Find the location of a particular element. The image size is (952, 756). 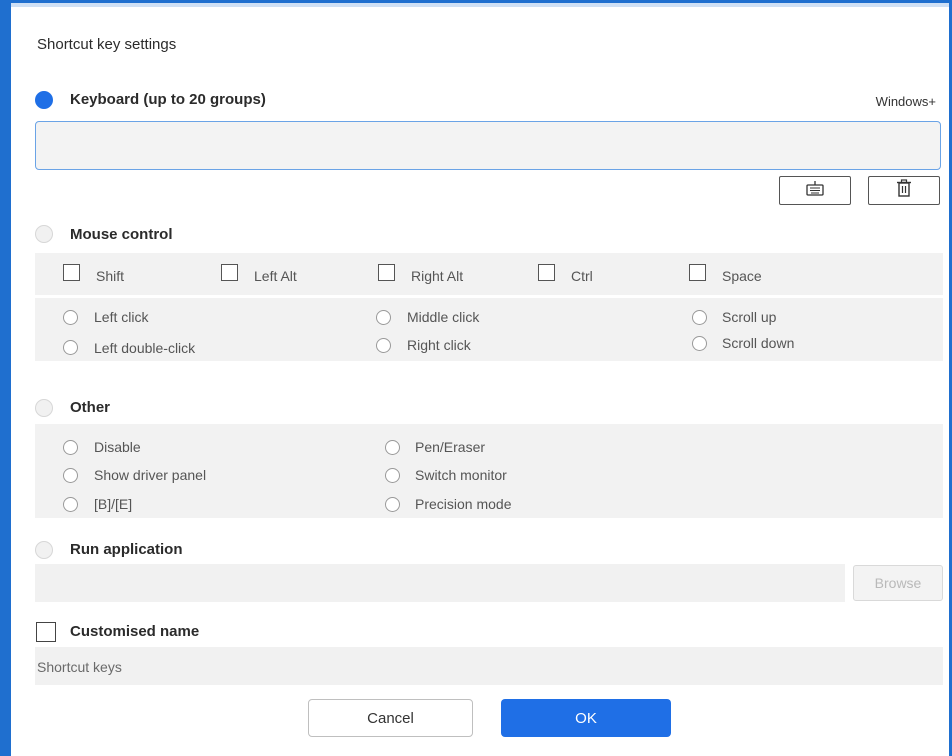

delete-button is located at coordinates (904, 190).